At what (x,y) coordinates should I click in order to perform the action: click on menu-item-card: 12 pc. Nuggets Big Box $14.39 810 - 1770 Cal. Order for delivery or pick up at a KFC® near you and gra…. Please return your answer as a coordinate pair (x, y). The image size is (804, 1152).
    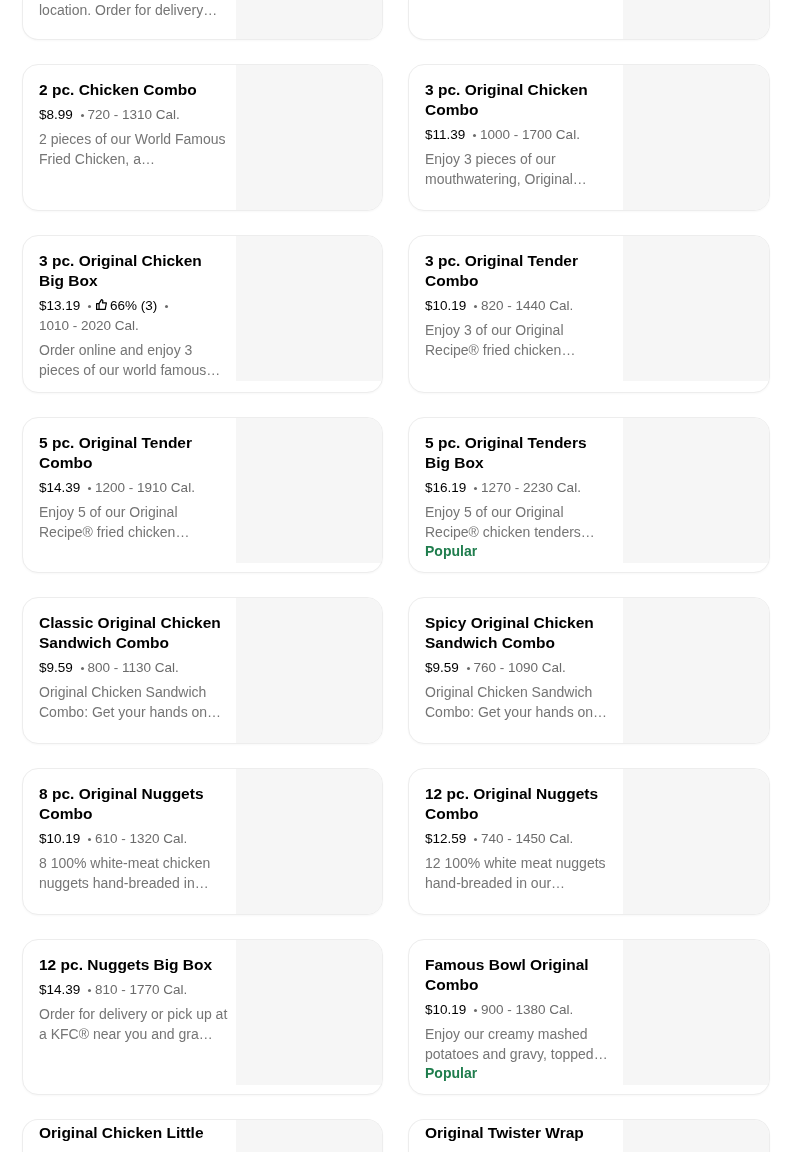
    Looking at the image, I should click on (202, 1017).